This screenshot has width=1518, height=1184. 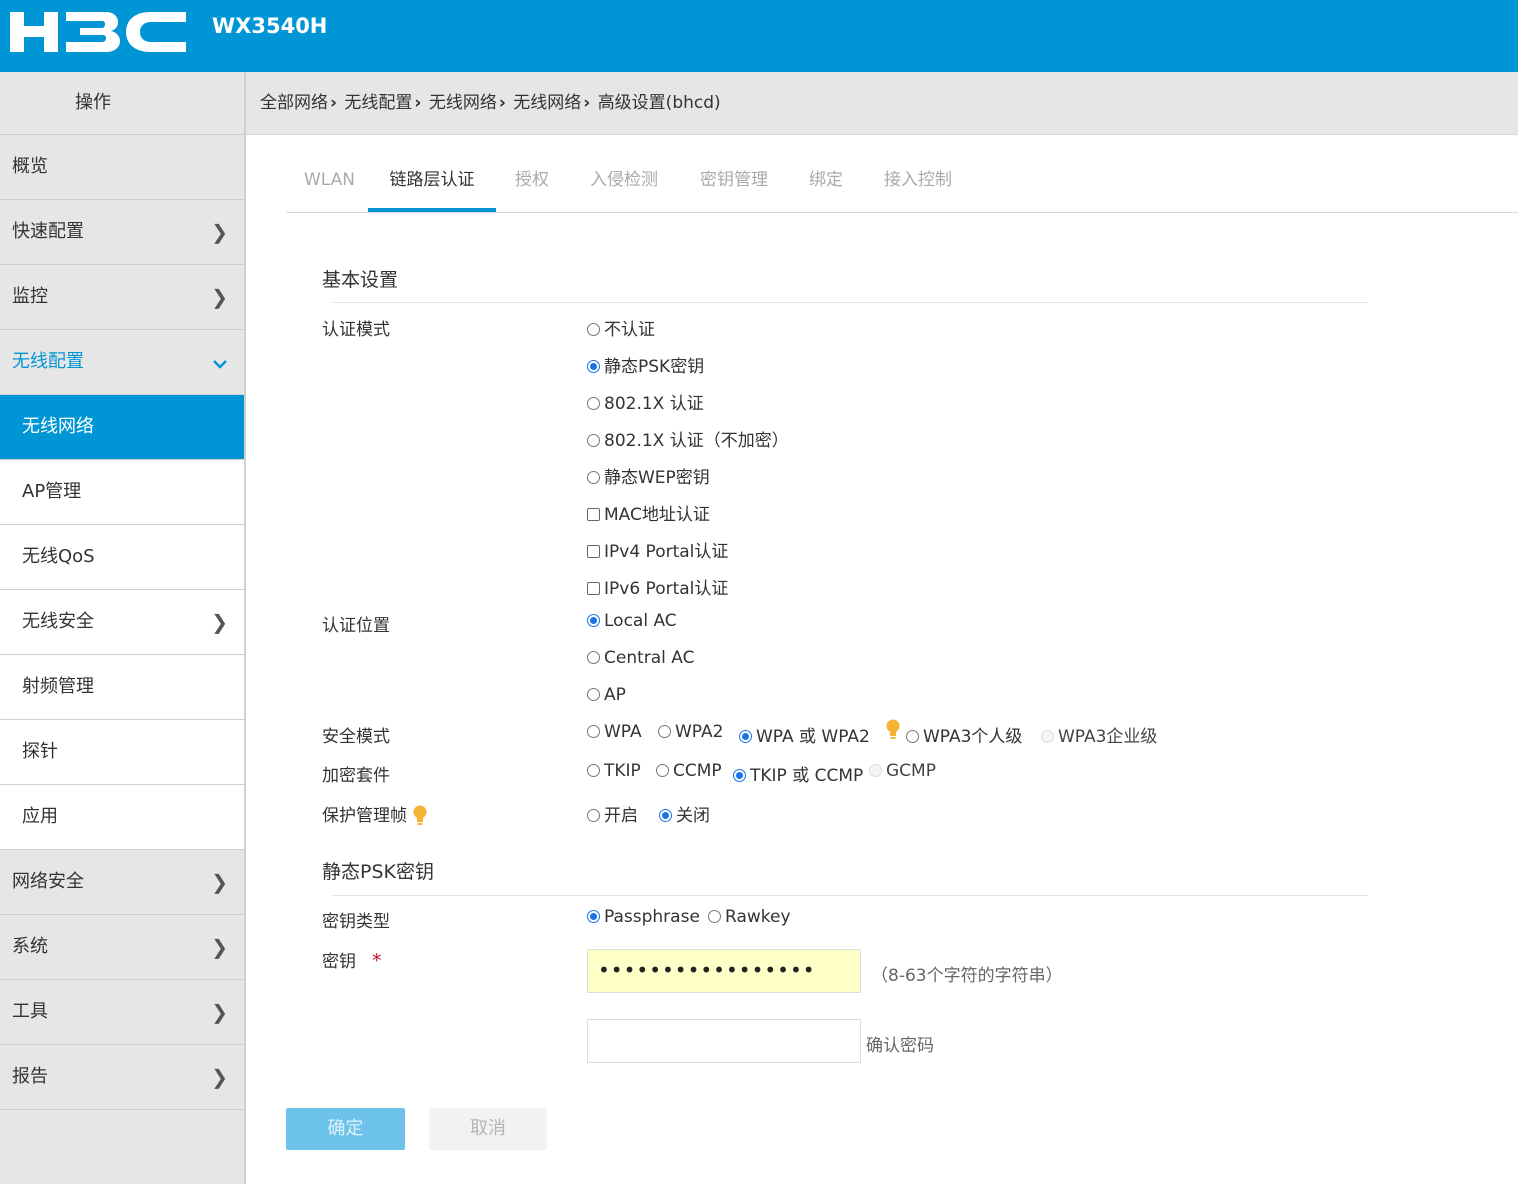 I want to click on cipher-tkip-radio: TKIP, so click(x=614, y=771).